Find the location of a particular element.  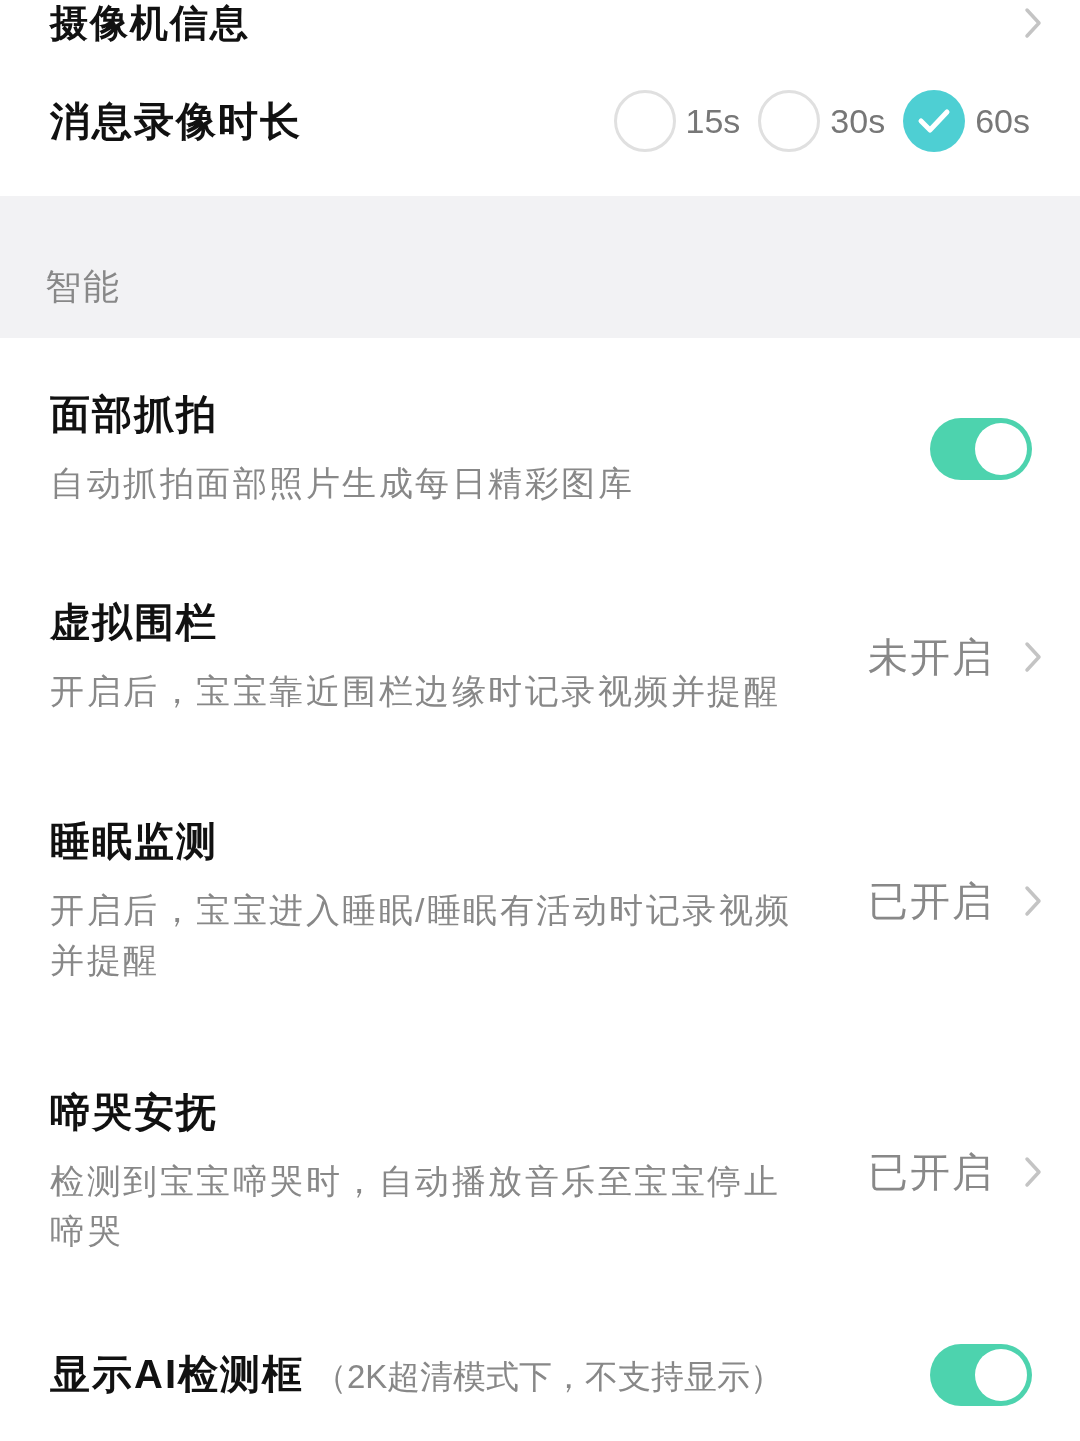

setting-description: 开启后，宝宝进入睡眠/睡眠有活动时记录视频并提醒 is located at coordinates (421, 935).